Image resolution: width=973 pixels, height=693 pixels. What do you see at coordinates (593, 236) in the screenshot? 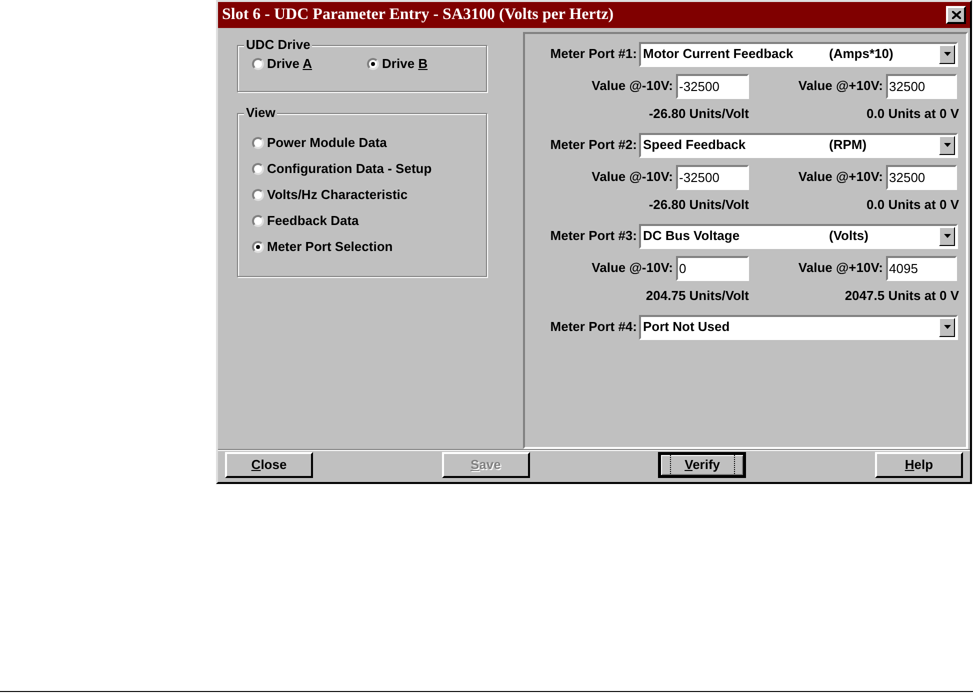
I see `port-label: Meter Port #3:` at bounding box center [593, 236].